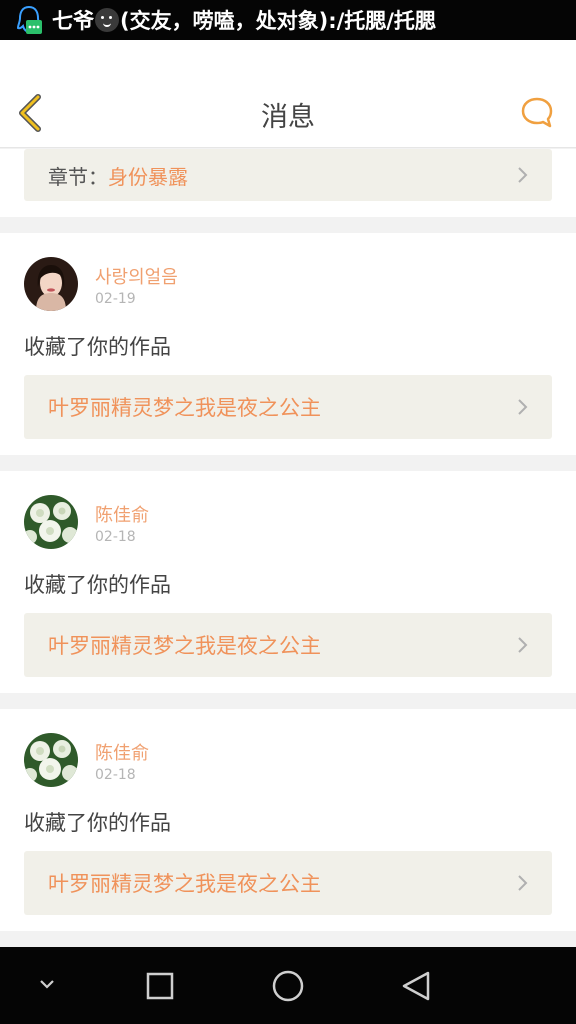 This screenshot has width=576, height=1024. What do you see at coordinates (288, 117) in the screenshot?
I see `page-title: 消息` at bounding box center [288, 117].